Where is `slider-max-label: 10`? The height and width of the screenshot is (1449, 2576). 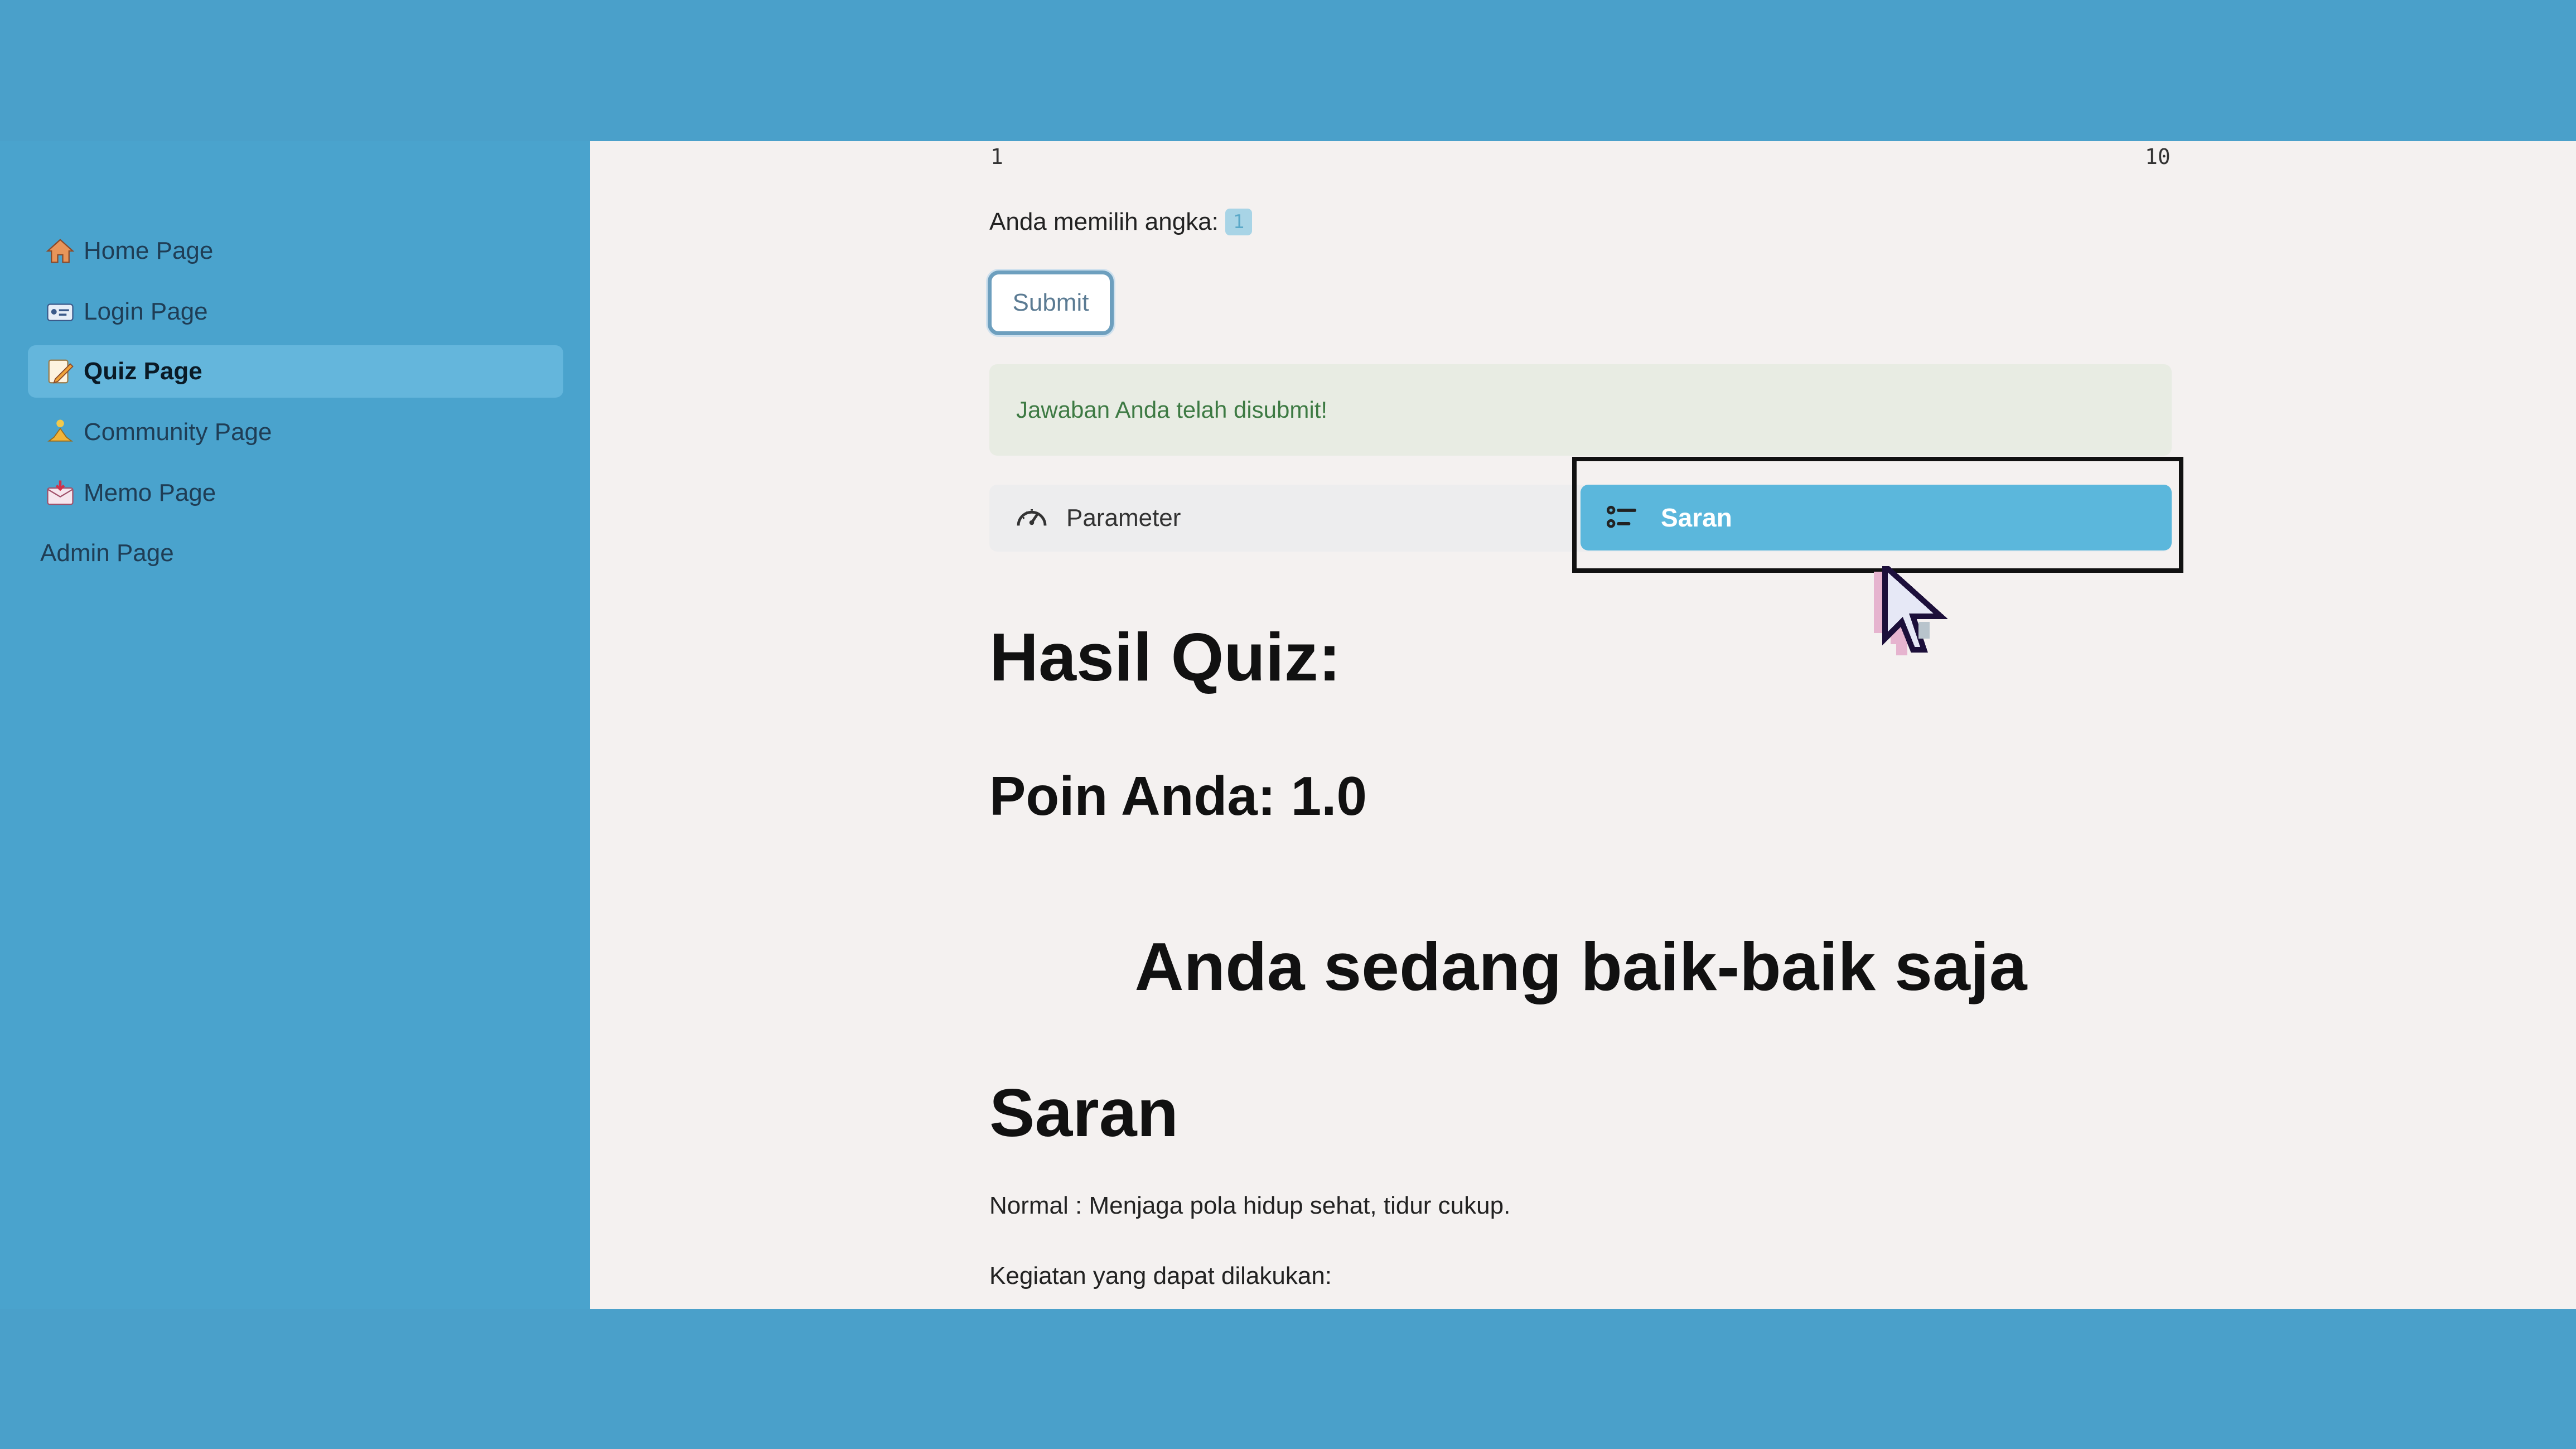
slider-max-label: 10 is located at coordinates (2158, 156).